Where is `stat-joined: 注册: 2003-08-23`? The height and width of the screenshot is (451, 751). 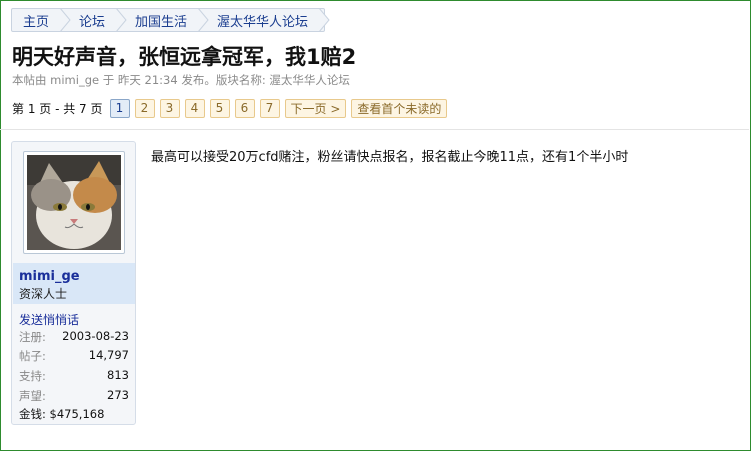
stat-joined: 注册: 2003-08-23 is located at coordinates (74, 337).